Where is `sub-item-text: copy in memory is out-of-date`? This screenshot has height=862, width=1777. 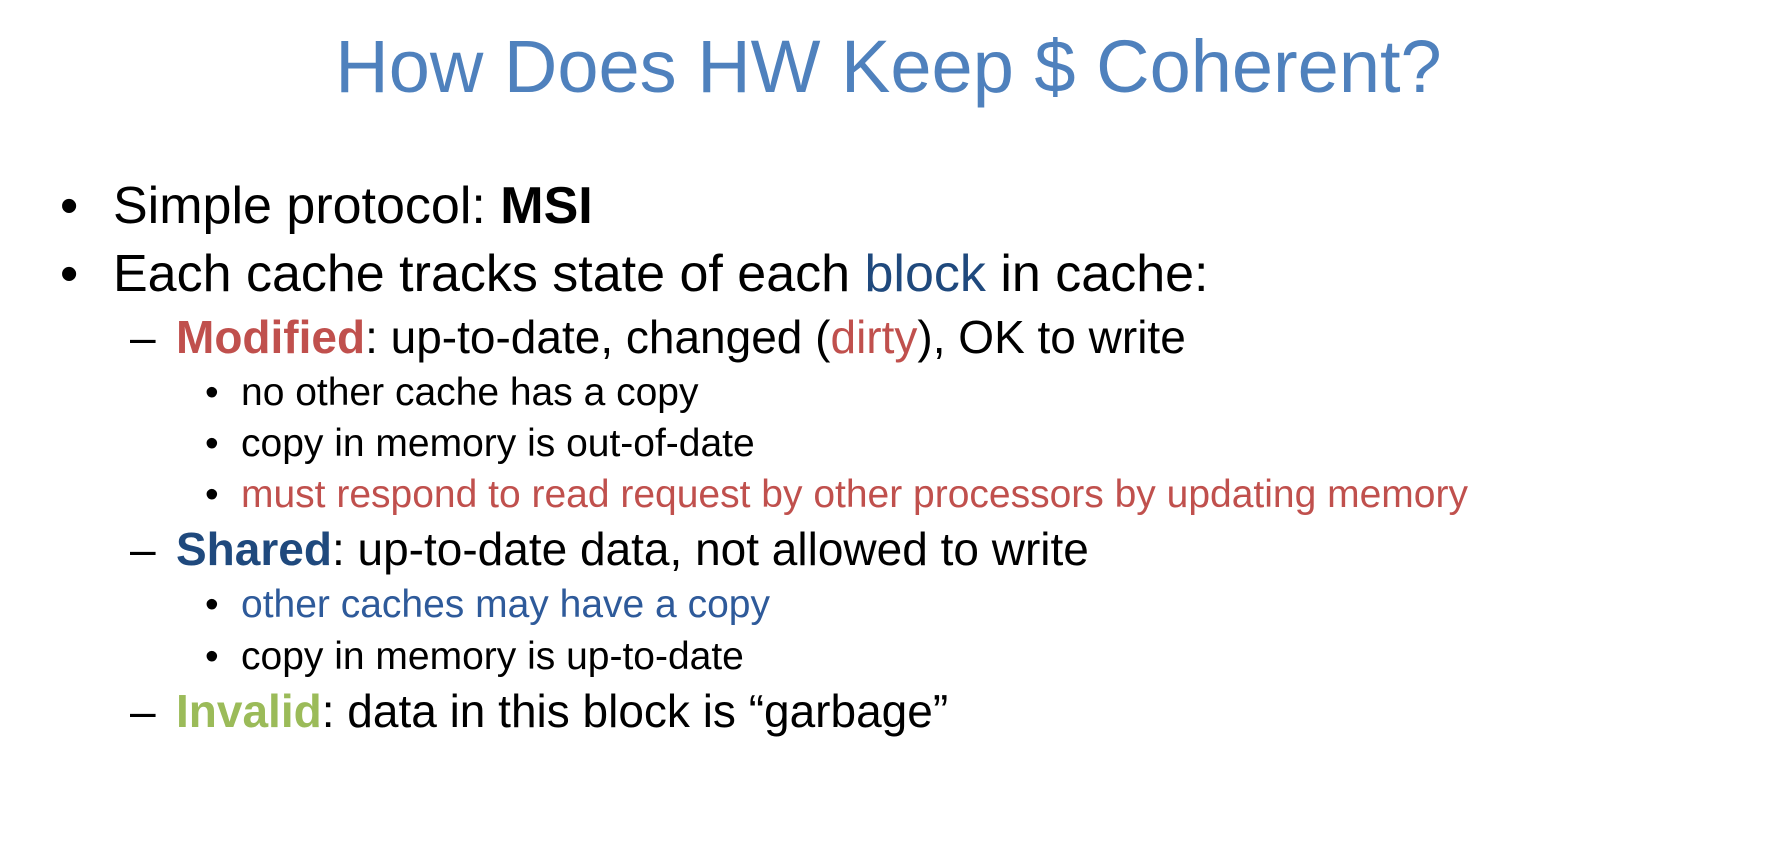 sub-item-text: copy in memory is out-of-date is located at coordinates (498, 443).